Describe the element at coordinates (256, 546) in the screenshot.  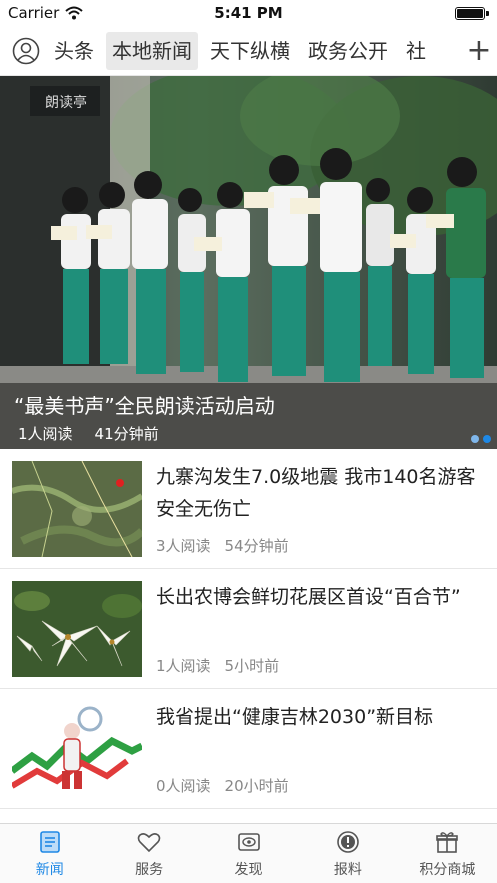
I see `news-timestamp: 54分钟前` at that location.